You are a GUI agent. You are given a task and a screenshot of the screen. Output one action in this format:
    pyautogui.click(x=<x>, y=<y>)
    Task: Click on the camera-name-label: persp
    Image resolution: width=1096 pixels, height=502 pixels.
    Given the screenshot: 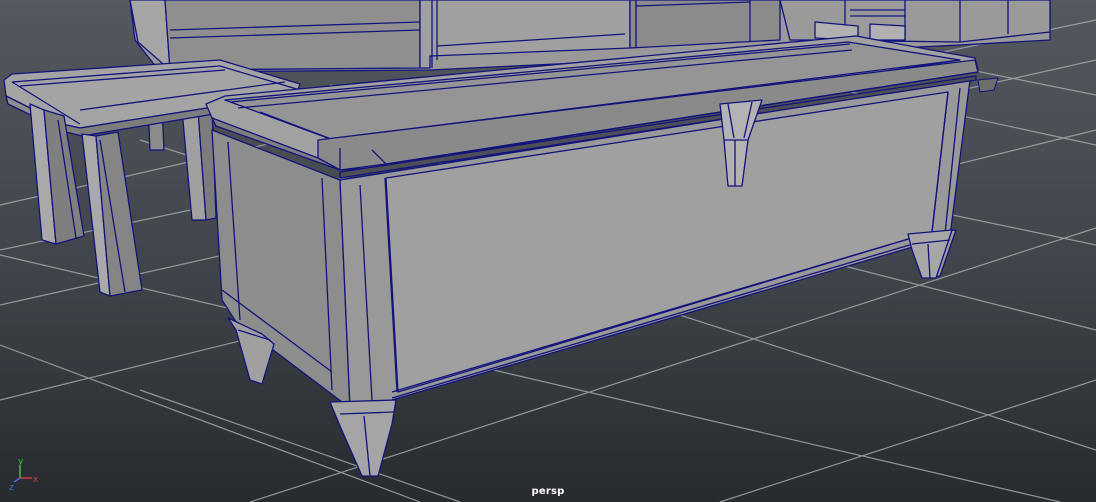 What is the action you would take?
    pyautogui.click(x=548, y=491)
    